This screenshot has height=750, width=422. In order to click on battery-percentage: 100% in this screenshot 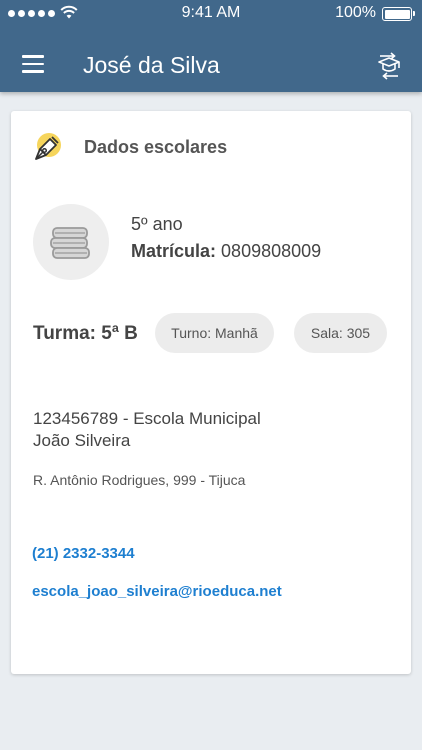, I will do `click(355, 12)`.